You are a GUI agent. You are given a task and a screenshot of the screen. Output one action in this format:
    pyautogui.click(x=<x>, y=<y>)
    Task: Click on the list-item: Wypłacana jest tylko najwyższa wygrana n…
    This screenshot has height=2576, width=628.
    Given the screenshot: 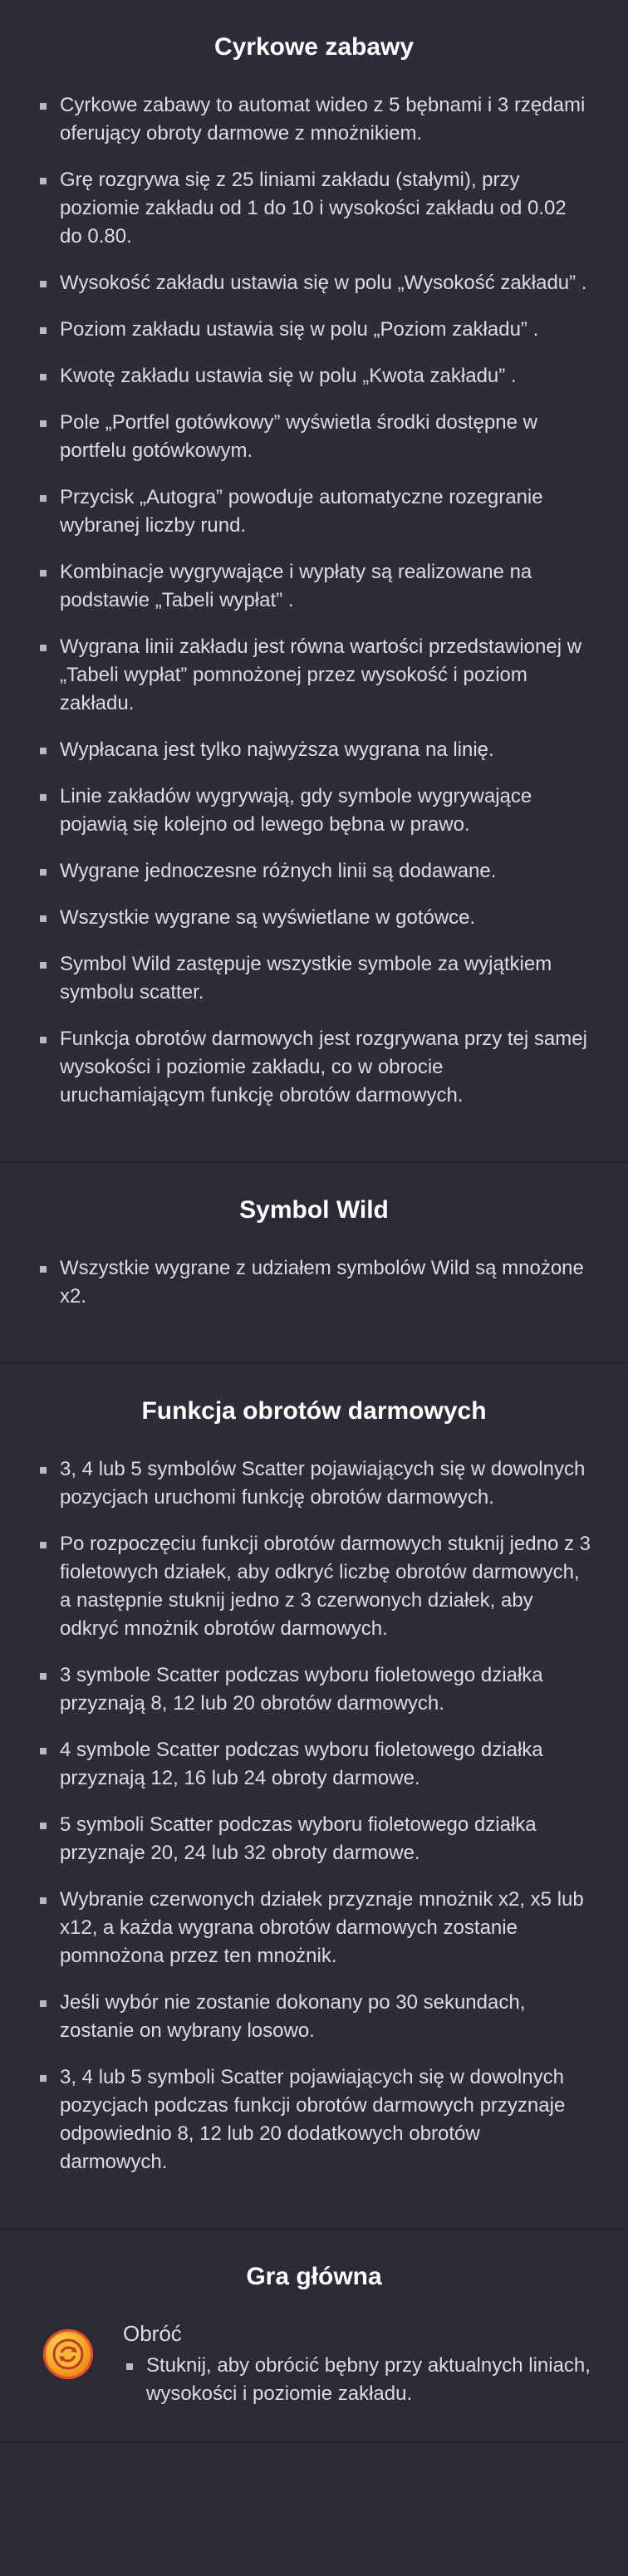 What is the action you would take?
    pyautogui.click(x=314, y=750)
    